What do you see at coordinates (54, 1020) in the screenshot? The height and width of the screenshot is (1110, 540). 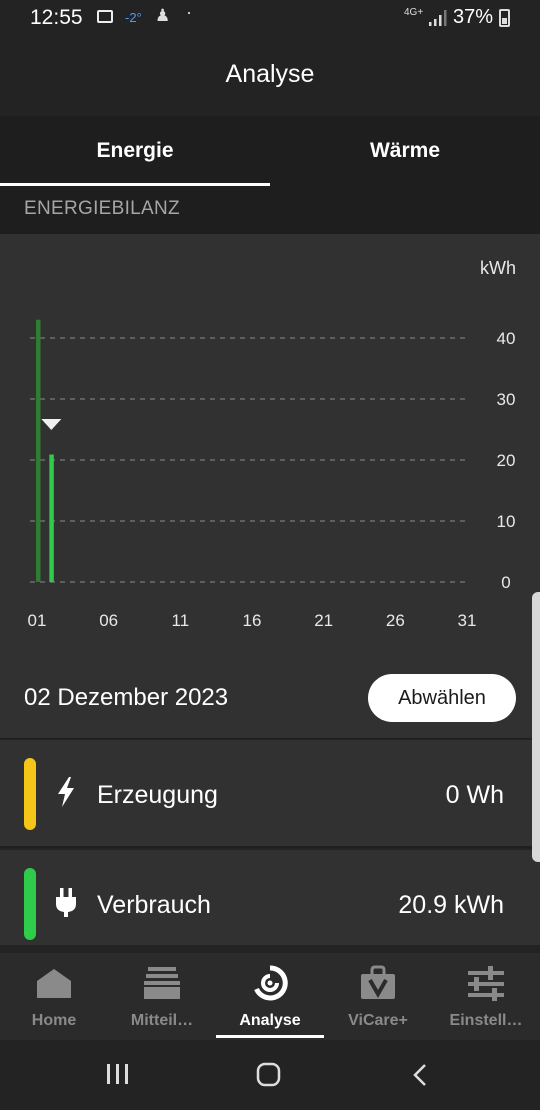 I see `nav-label-home: Home` at bounding box center [54, 1020].